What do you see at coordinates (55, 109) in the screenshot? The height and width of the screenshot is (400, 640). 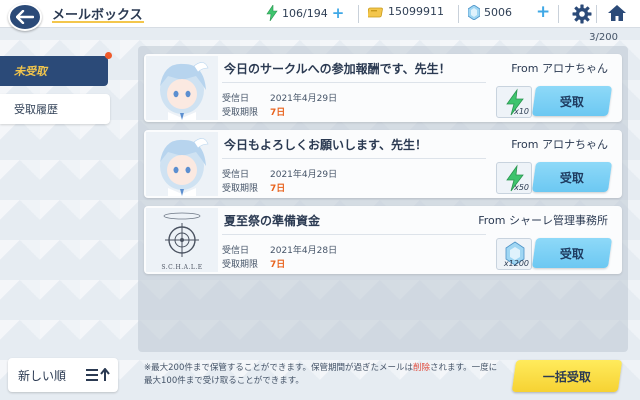 I see `tab-history: 受取履歴` at bounding box center [55, 109].